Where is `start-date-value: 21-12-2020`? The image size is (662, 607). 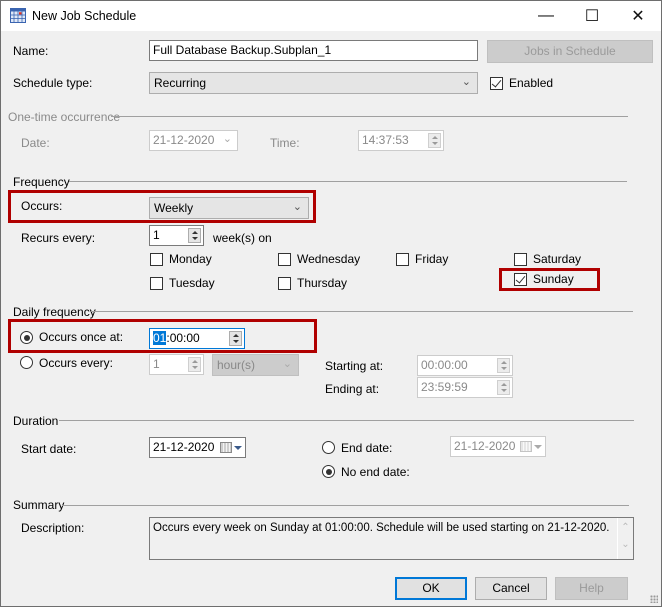
start-date-value: 21-12-2020 is located at coordinates (184, 447).